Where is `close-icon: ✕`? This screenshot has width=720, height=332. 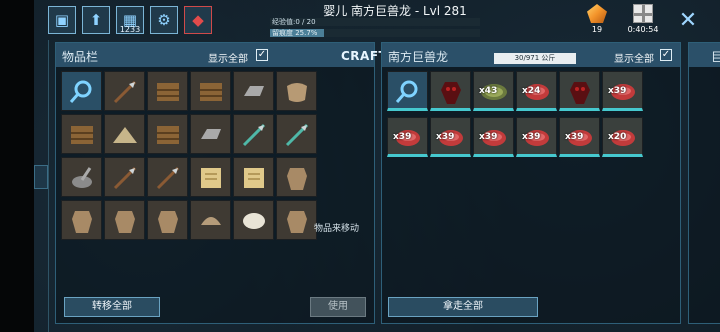 close-icon: ✕ is located at coordinates (688, 20).